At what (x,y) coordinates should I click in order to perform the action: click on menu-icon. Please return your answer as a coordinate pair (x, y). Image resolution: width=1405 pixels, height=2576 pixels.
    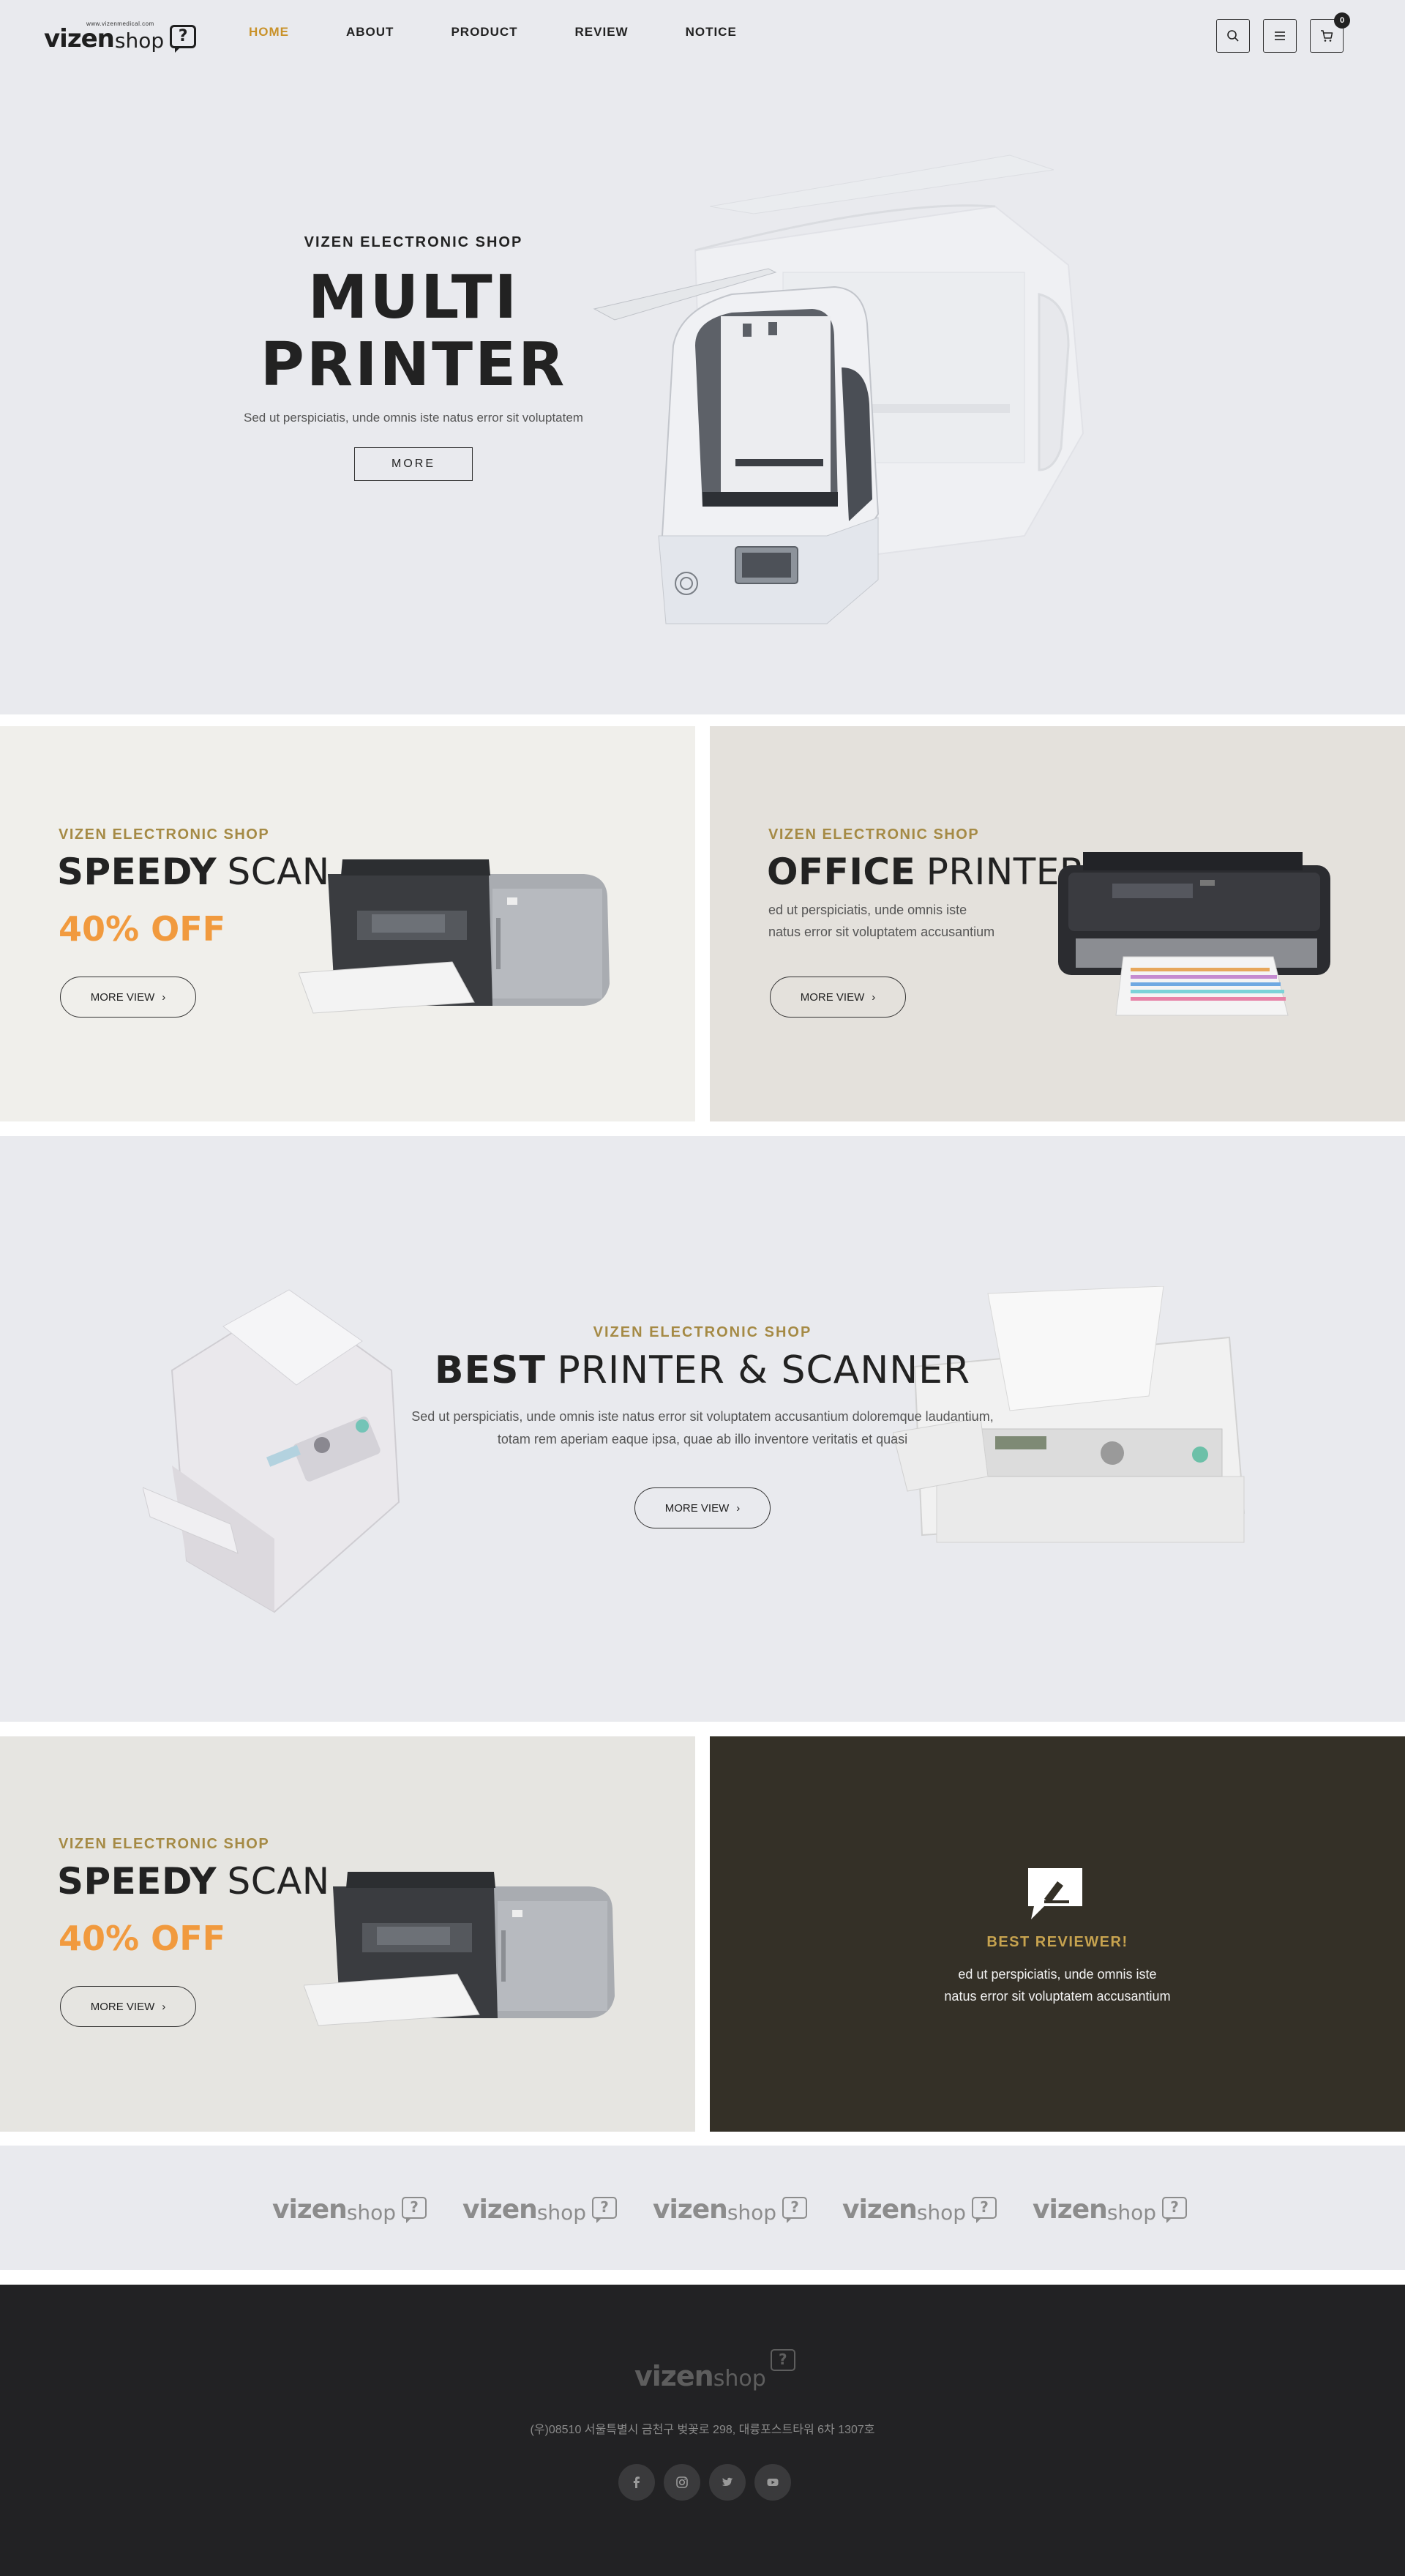
    Looking at the image, I should click on (1280, 35).